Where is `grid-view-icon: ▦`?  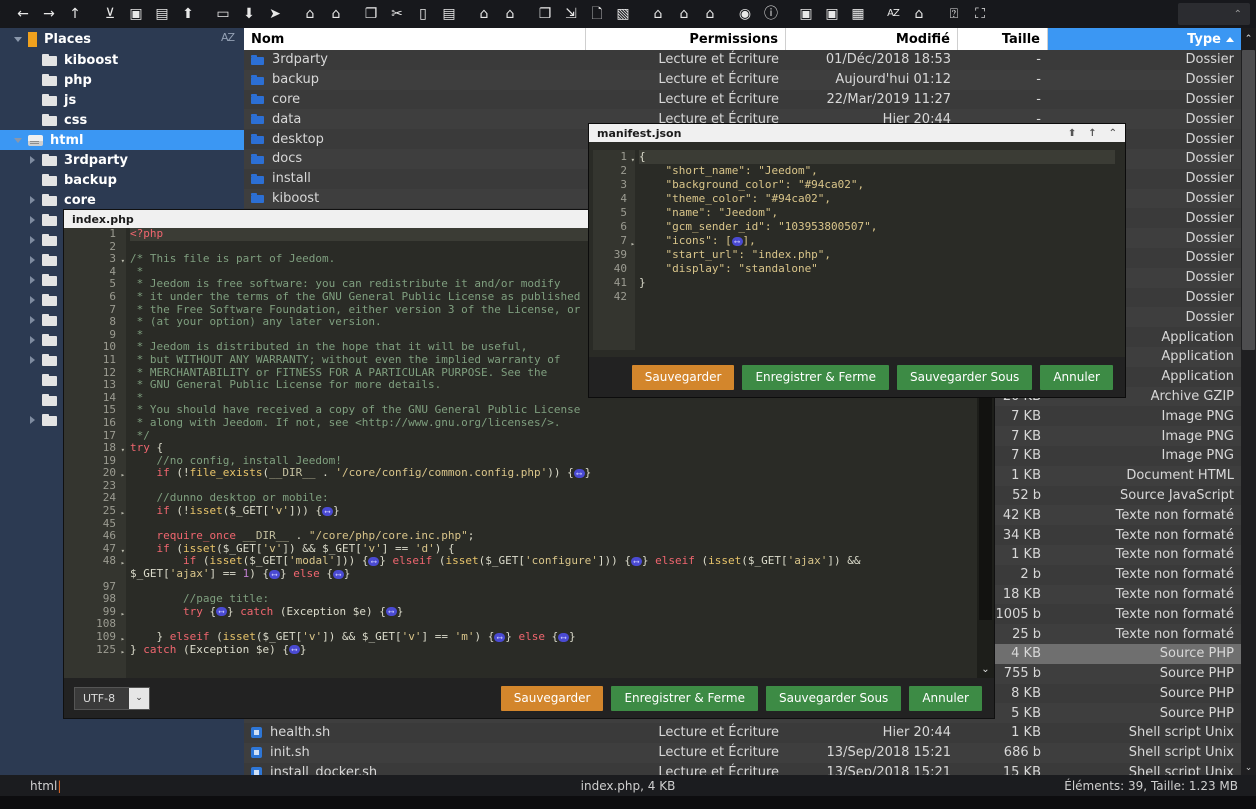 grid-view-icon: ▦ is located at coordinates (858, 14).